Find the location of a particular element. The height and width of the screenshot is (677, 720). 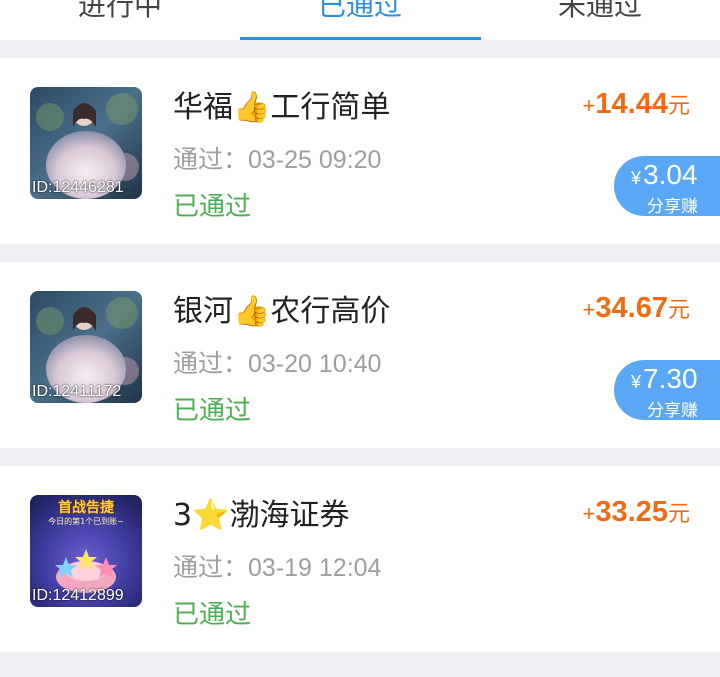

banner-caption: 首战告捷 is located at coordinates (86, 508).